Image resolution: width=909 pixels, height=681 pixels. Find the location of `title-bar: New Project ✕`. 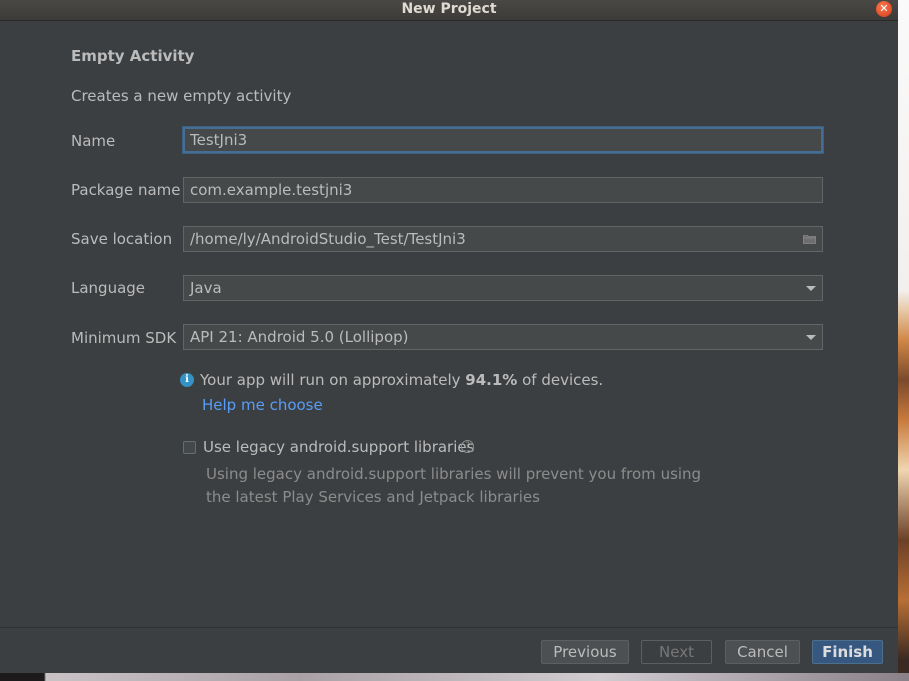

title-bar: New Project ✕ is located at coordinates (449, 10).